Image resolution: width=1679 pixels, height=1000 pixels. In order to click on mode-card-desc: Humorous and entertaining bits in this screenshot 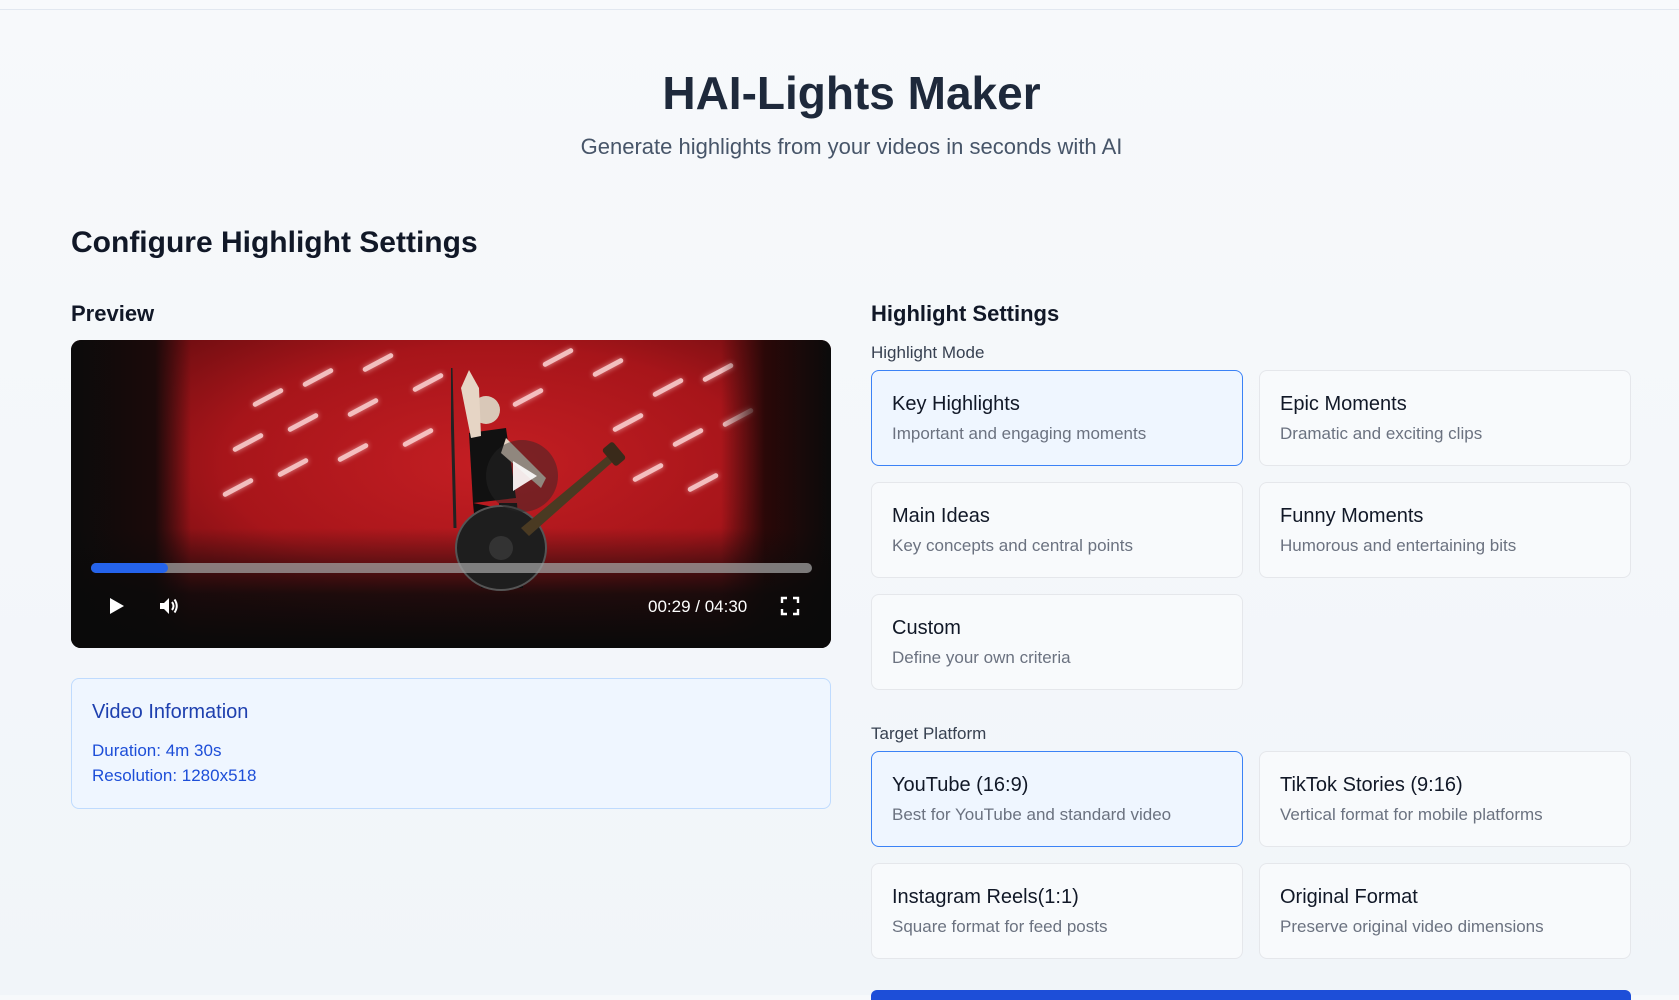, I will do `click(1398, 545)`.